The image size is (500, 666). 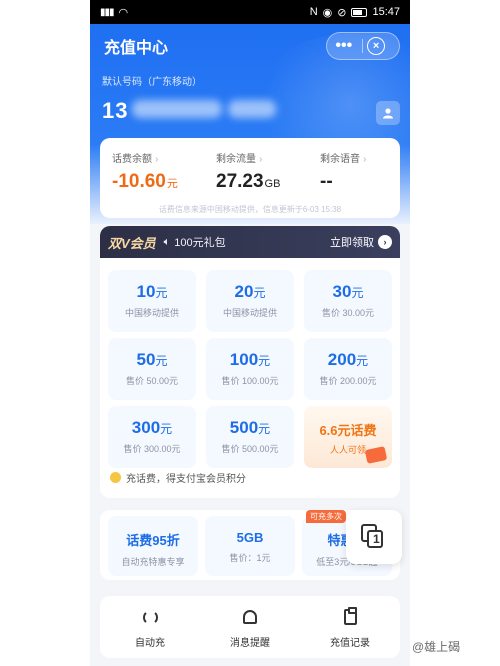 I want to click on mini-program-capsule: ••• ×, so click(x=363, y=46).